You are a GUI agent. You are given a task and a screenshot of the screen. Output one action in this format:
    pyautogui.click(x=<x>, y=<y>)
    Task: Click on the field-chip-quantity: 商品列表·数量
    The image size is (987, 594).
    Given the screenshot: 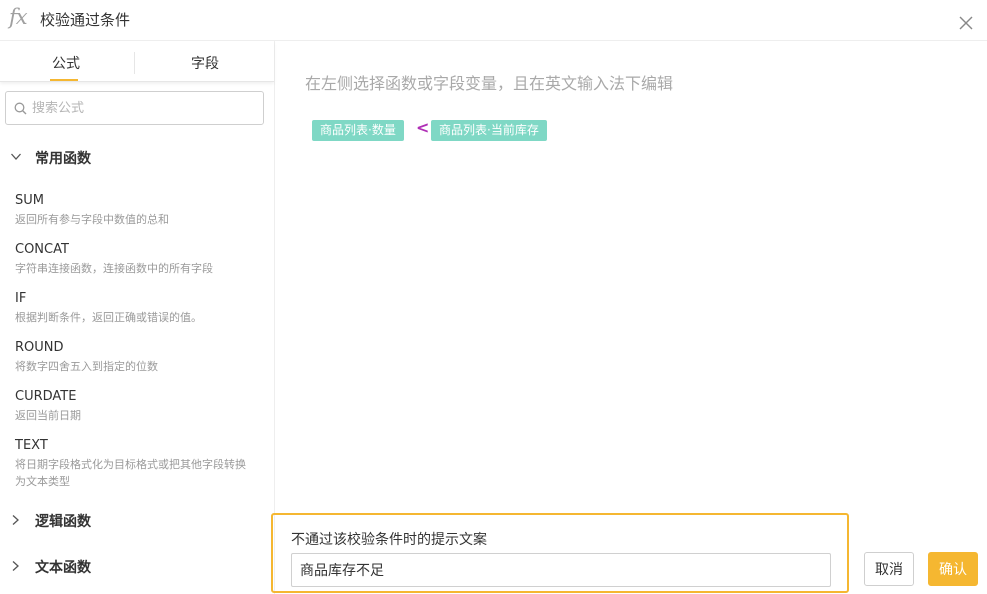 What is the action you would take?
    pyautogui.click(x=358, y=130)
    